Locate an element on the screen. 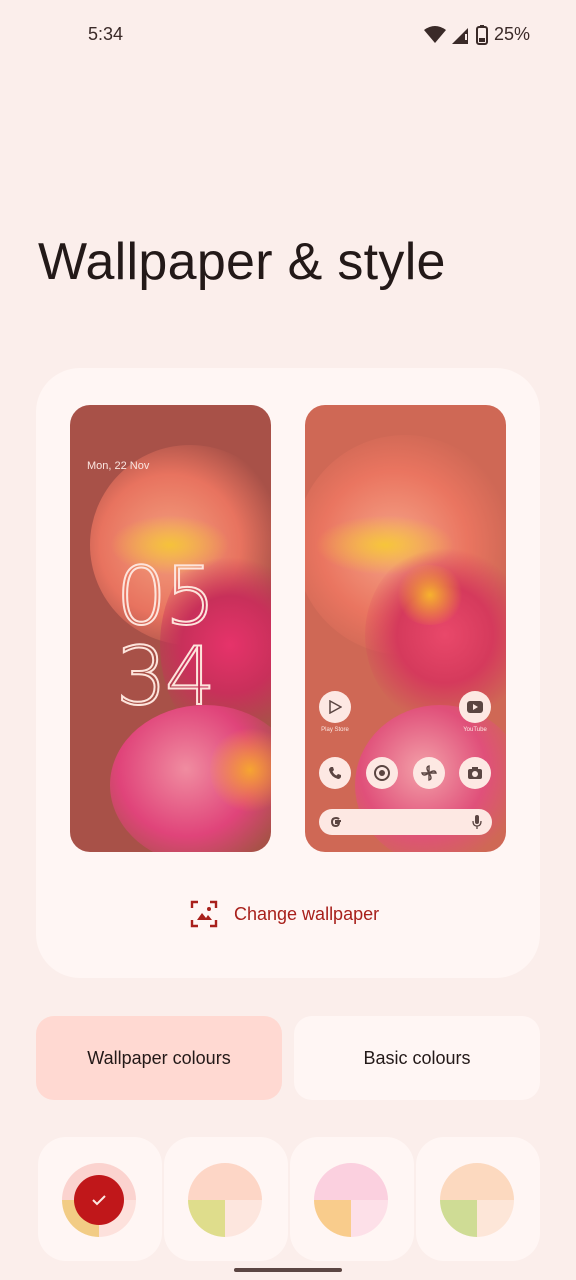  selected-check-icon is located at coordinates (99, 1200).